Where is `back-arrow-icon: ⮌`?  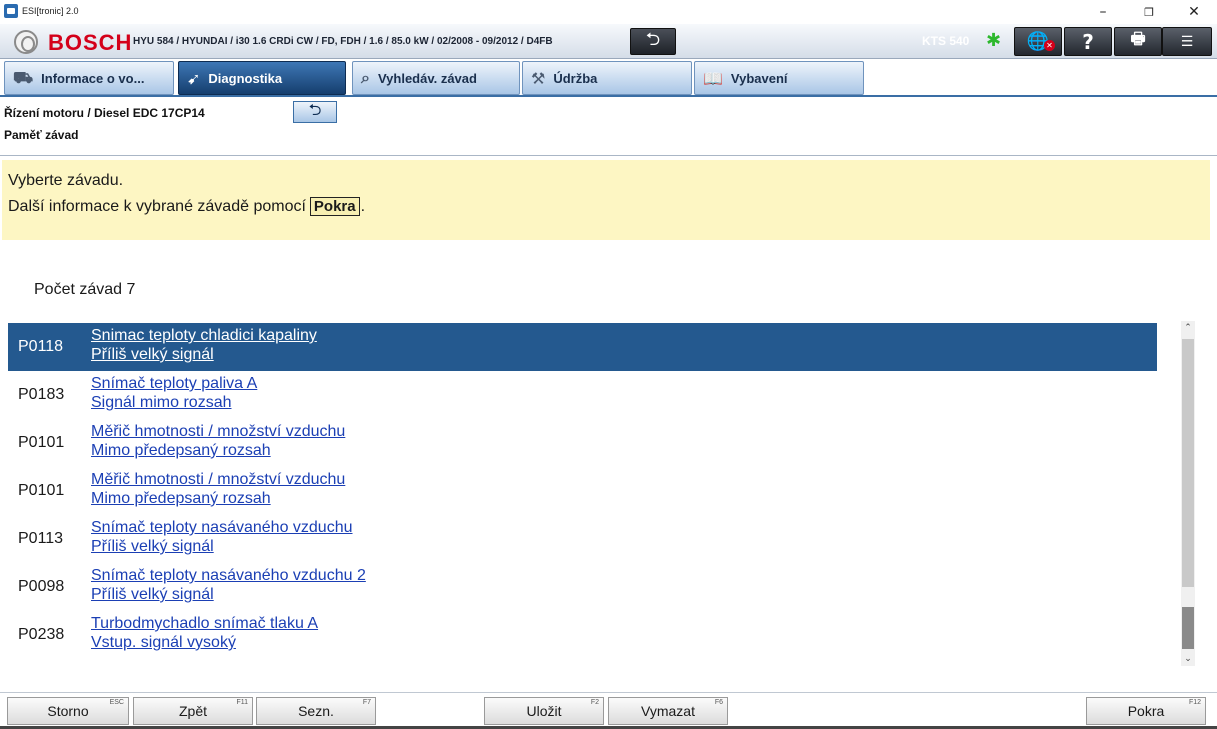
back-arrow-icon: ⮌ is located at coordinates (315, 109).